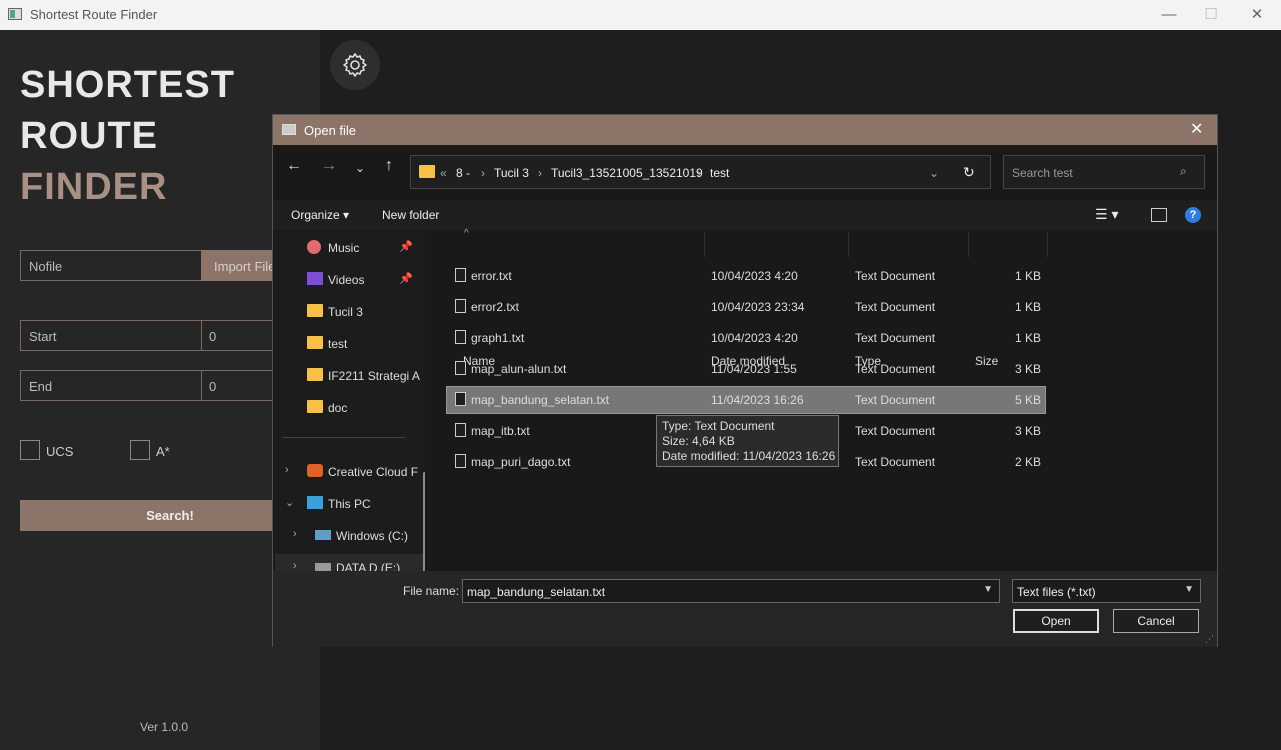 Image resolution: width=1281 pixels, height=750 pixels. What do you see at coordinates (1056, 621) in the screenshot?
I see `open-button: Open` at bounding box center [1056, 621].